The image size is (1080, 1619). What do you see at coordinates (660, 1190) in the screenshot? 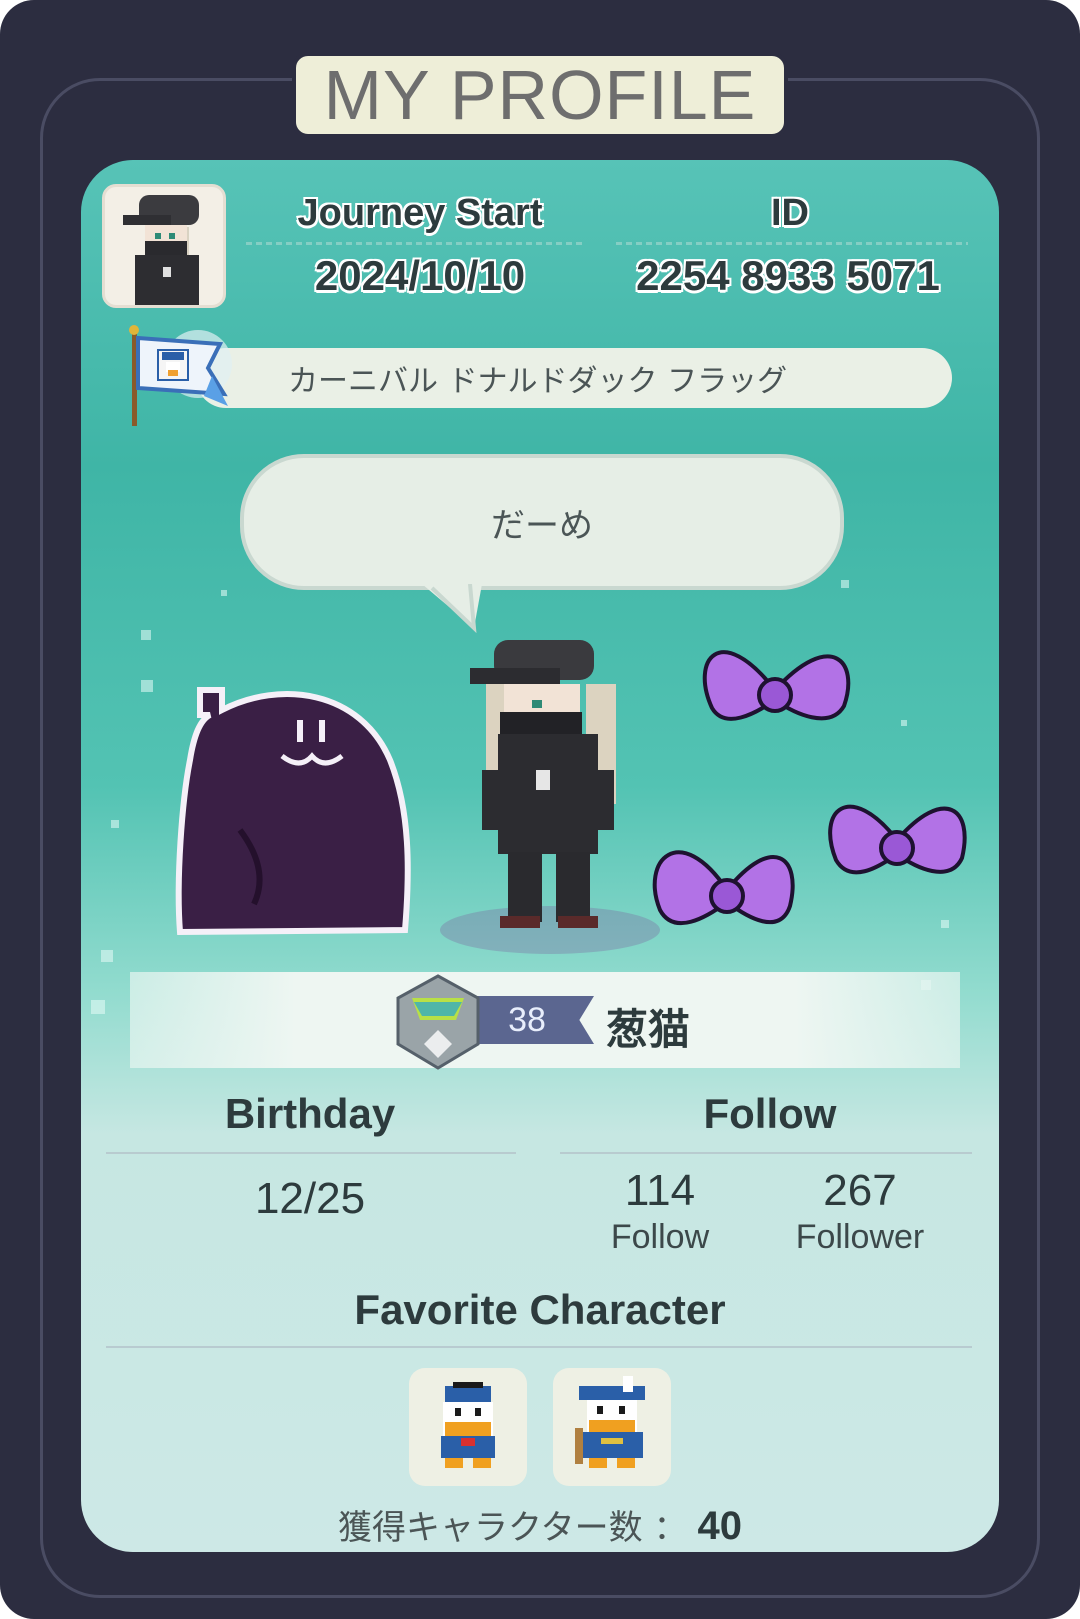
I see `follow-count: 114` at bounding box center [660, 1190].